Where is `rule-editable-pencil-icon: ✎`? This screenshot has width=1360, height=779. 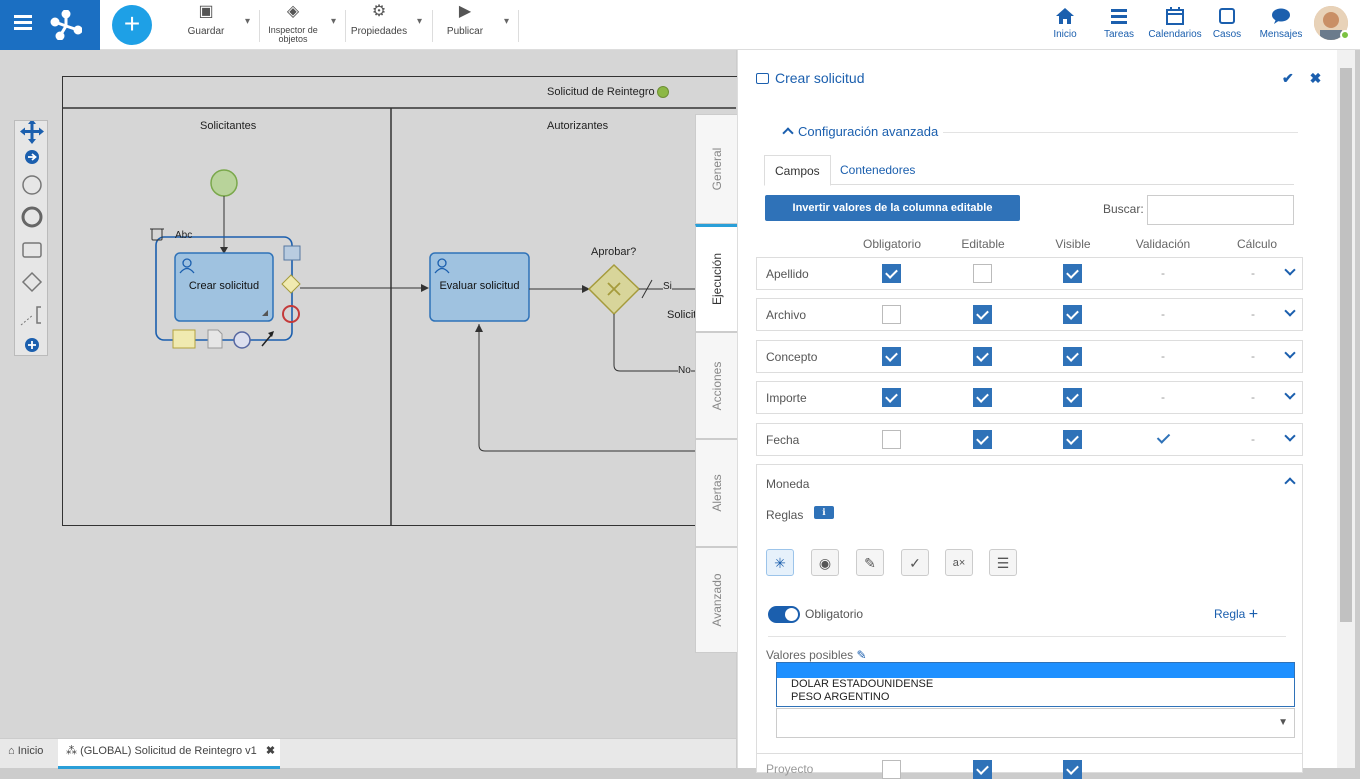
rule-editable-pencil-icon: ✎ is located at coordinates (870, 562).